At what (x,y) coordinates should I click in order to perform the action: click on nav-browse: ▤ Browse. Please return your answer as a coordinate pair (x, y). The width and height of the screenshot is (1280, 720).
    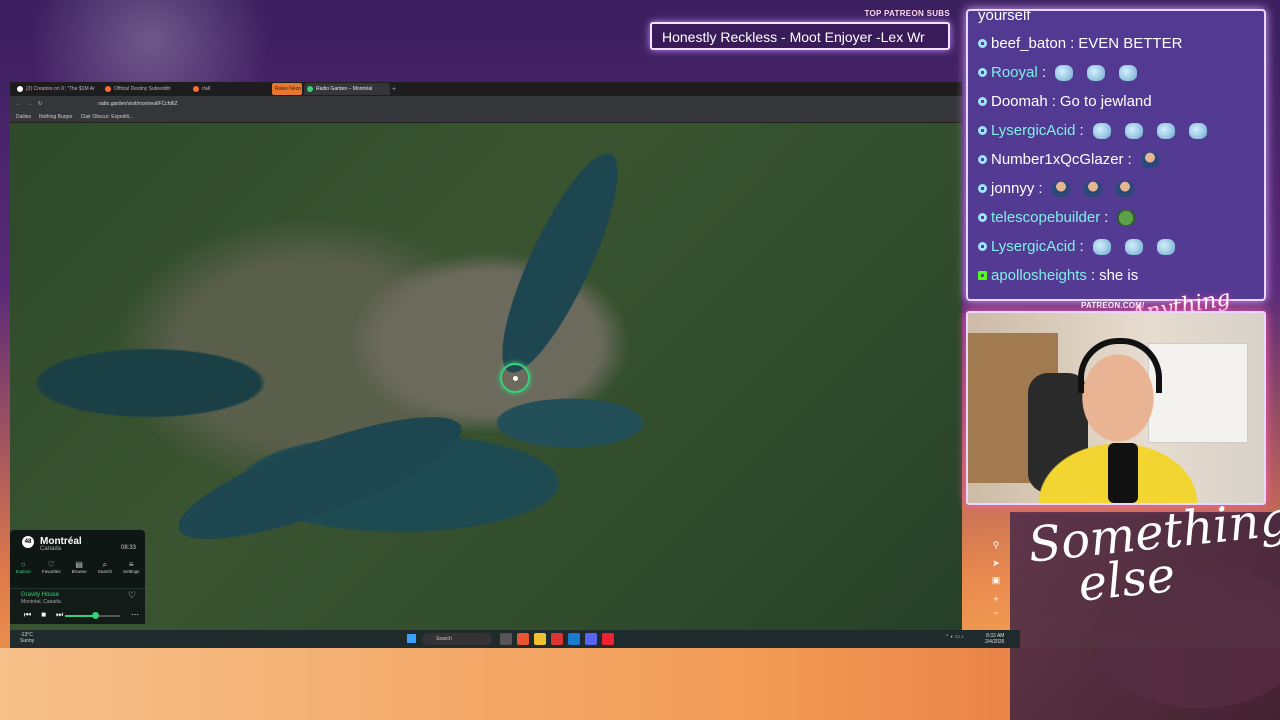
    Looking at the image, I should click on (79, 569).